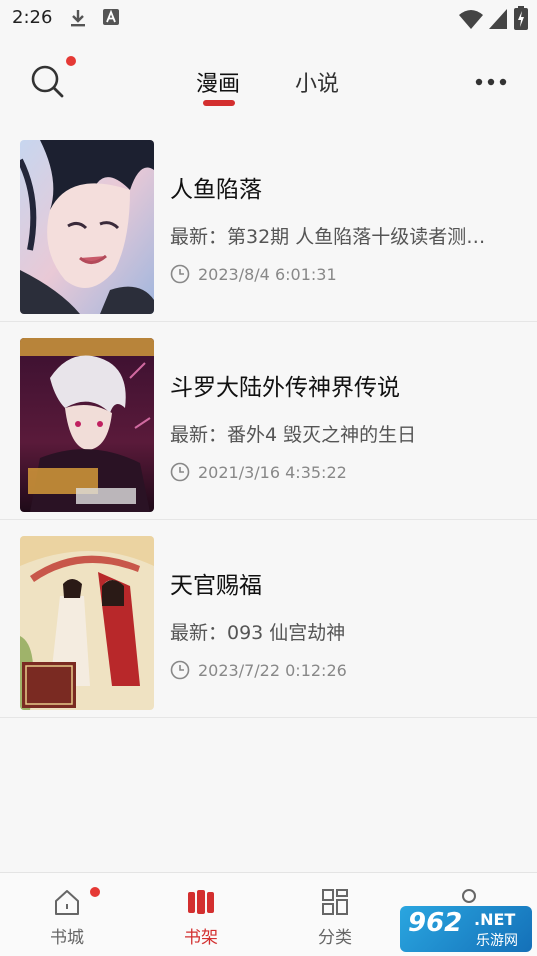 The height and width of the screenshot is (956, 537). Describe the element at coordinates (521, 18) in the screenshot. I see `battery-charging-icon` at that location.